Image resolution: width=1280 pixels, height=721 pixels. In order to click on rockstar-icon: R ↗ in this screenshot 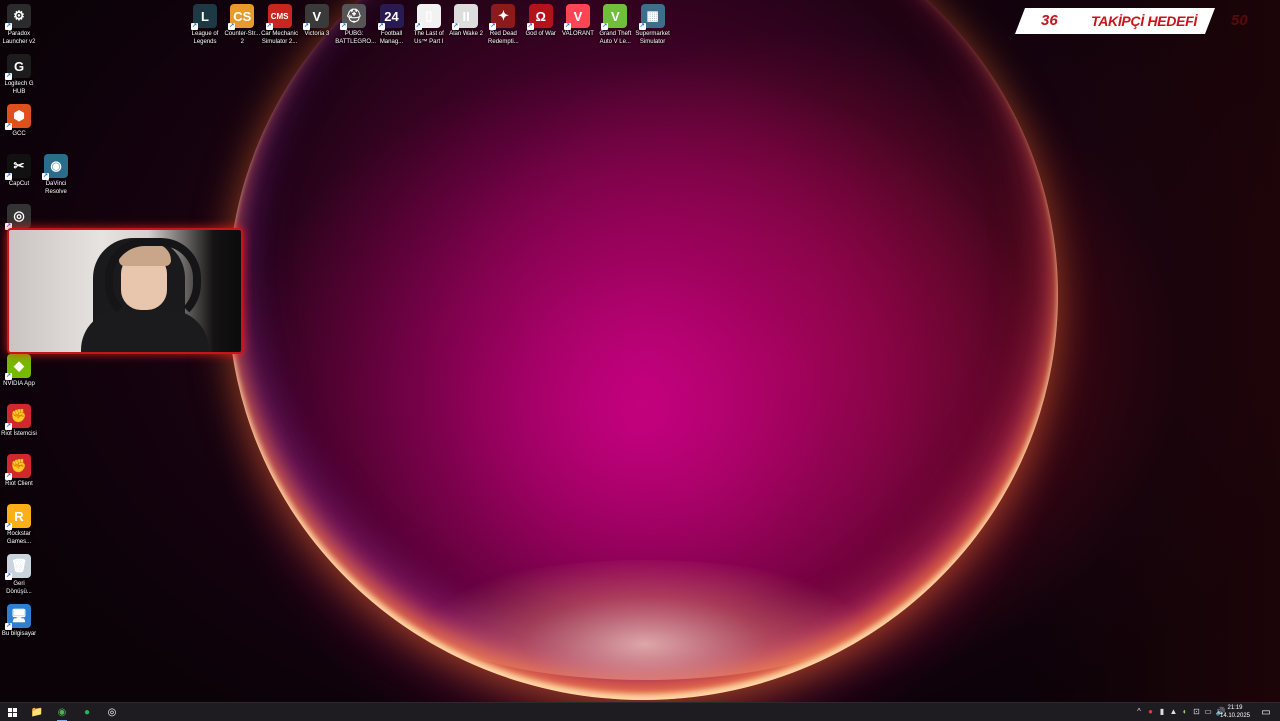, I will do `click(18, 517)`.